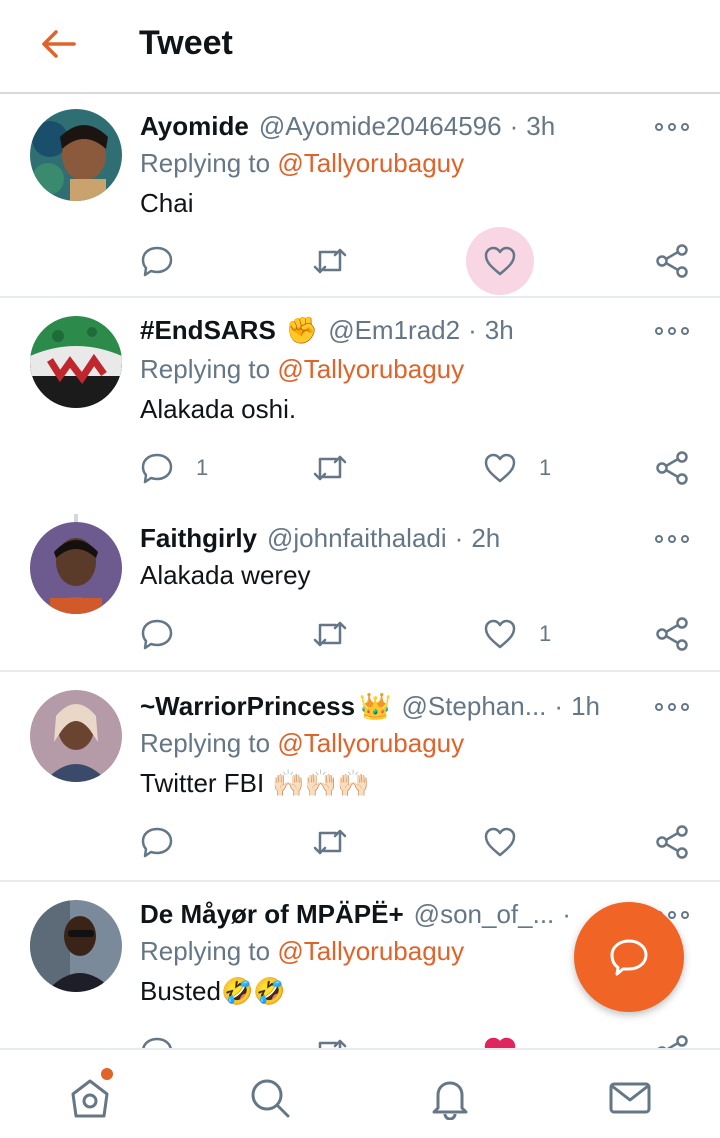 This screenshot has height=1138, width=720. I want to click on display-name: ~WarriorPrincess, so click(247, 706).